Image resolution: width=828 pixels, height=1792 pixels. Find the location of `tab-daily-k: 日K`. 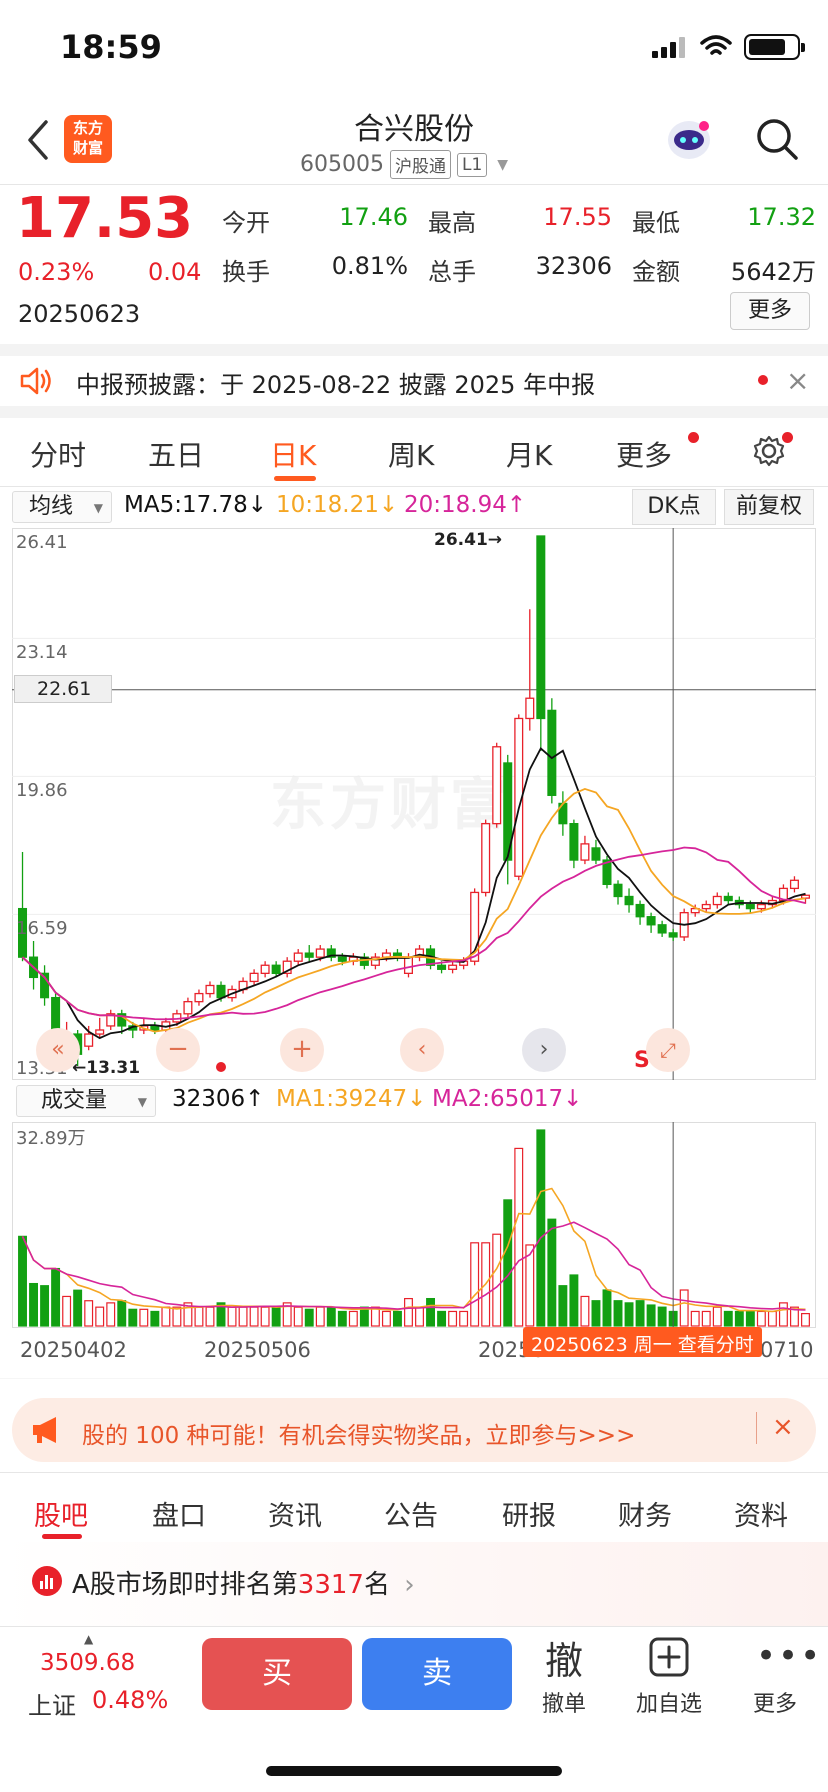

tab-daily-k: 日K is located at coordinates (293, 454).